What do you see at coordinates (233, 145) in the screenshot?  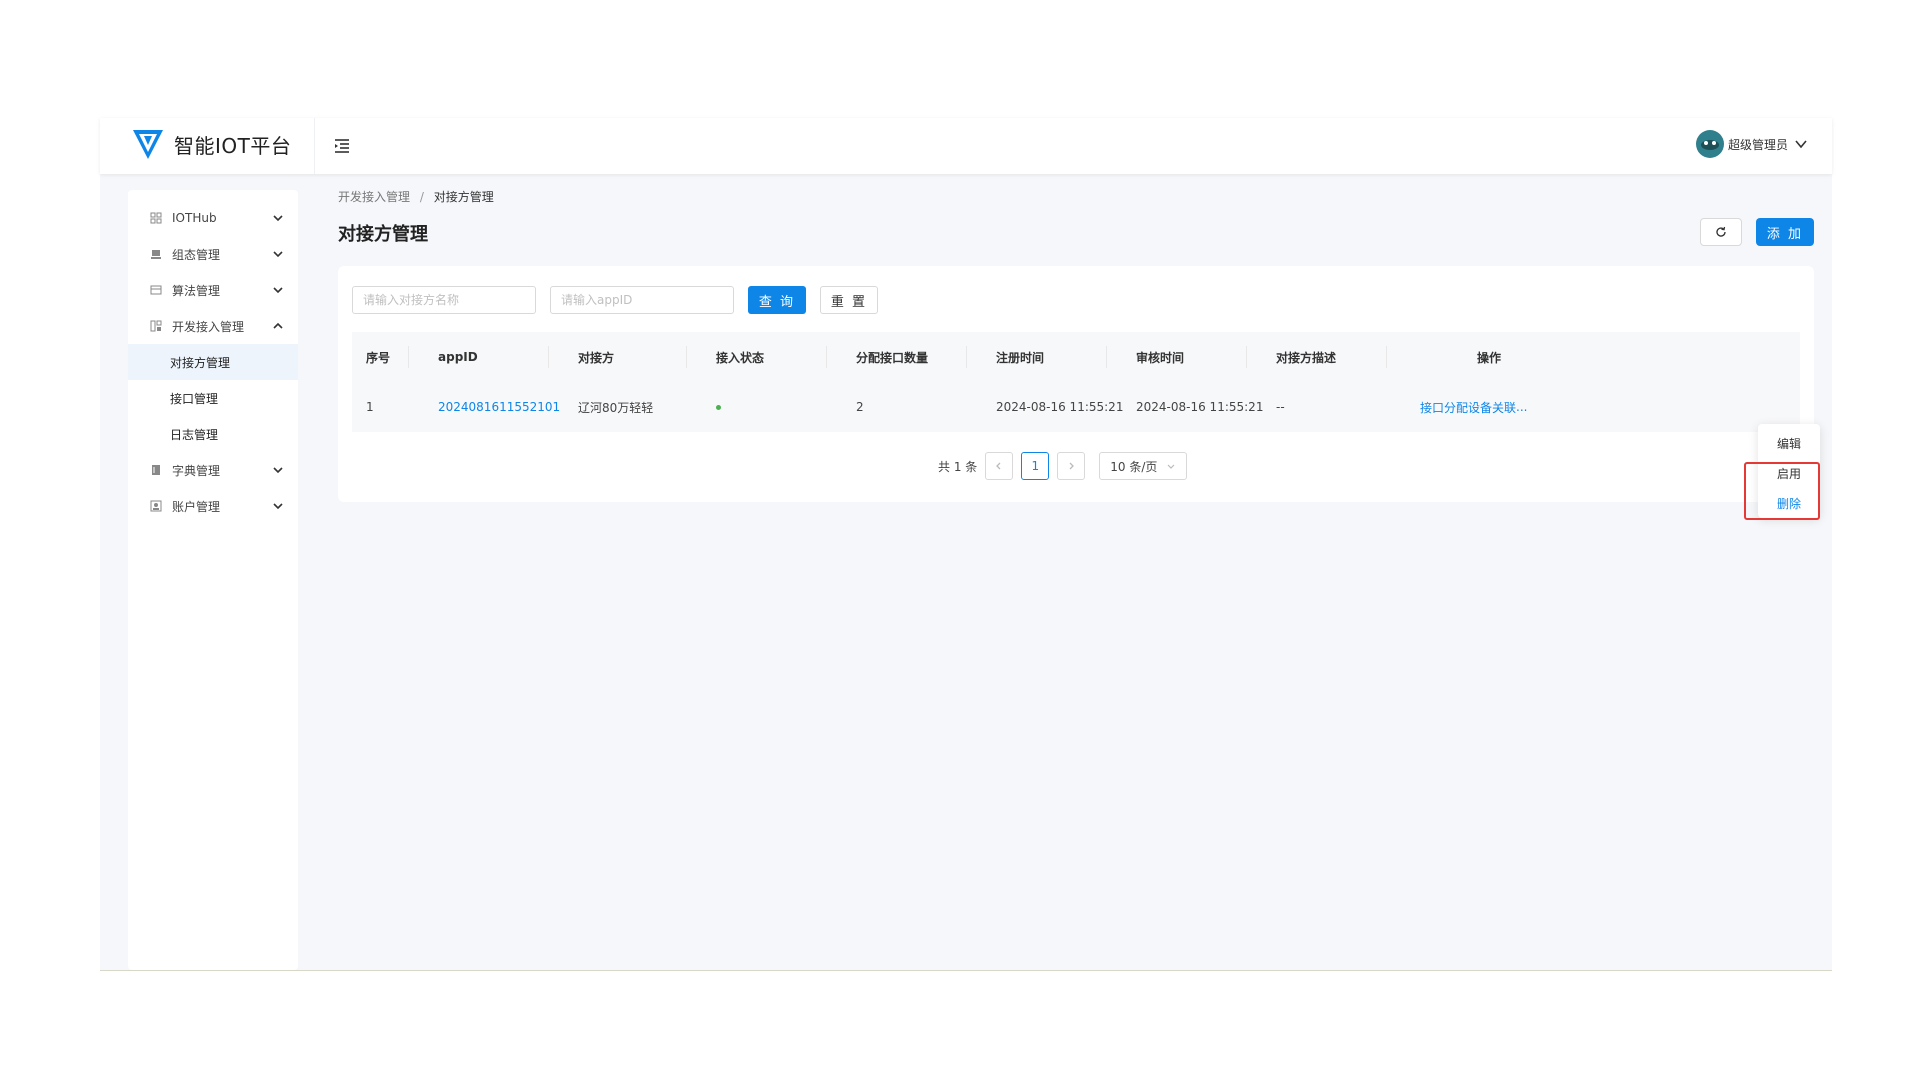 I see `app-title: 智能IOT平台` at bounding box center [233, 145].